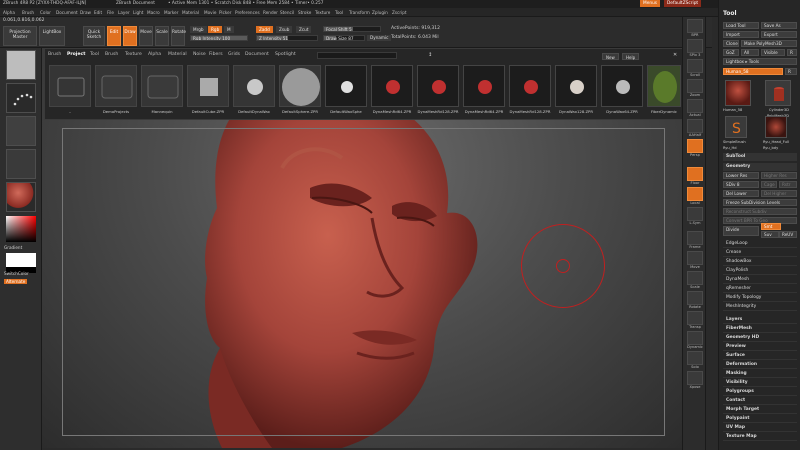 Image resolution: width=800 pixels, height=450 pixels. I want to click on menu-layer: Layer, so click(124, 12).